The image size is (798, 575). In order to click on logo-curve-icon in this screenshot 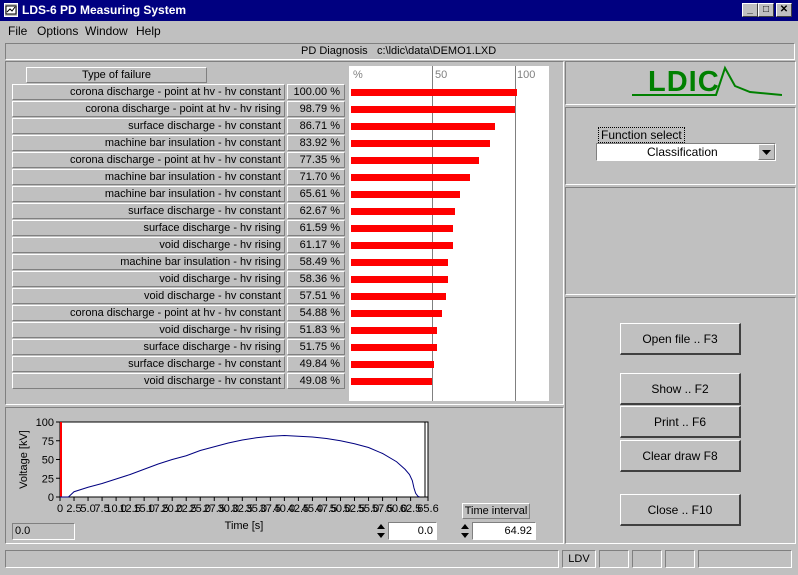, I will do `click(707, 80)`.